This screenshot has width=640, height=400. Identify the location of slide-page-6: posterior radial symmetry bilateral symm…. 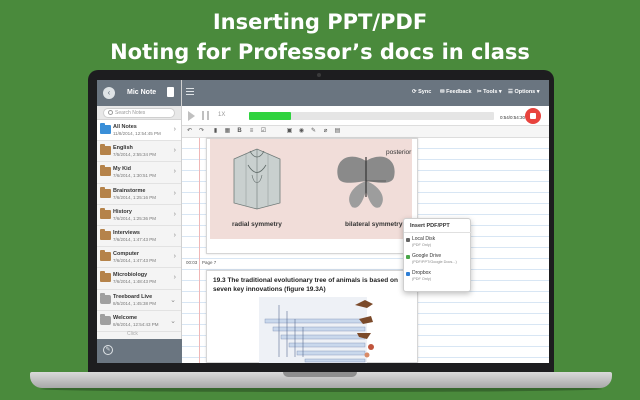
(312, 196).